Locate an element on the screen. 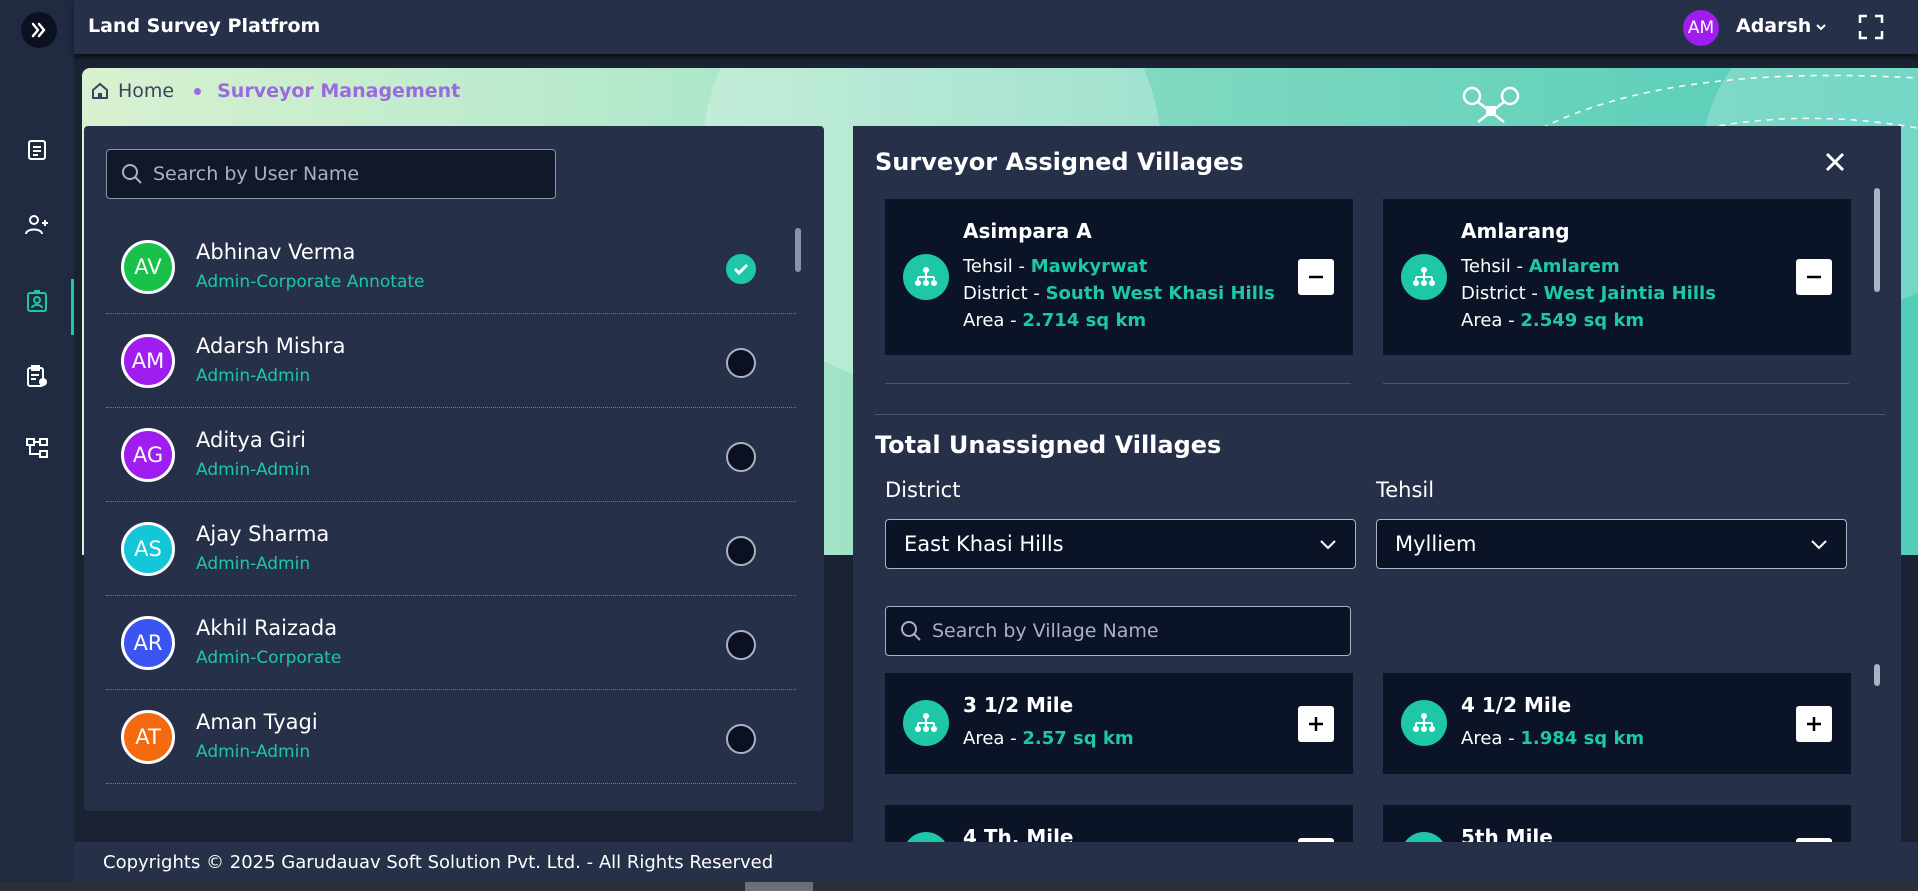 The width and height of the screenshot is (1918, 891). unassigned-scrollbar is located at coordinates (1877, 675).